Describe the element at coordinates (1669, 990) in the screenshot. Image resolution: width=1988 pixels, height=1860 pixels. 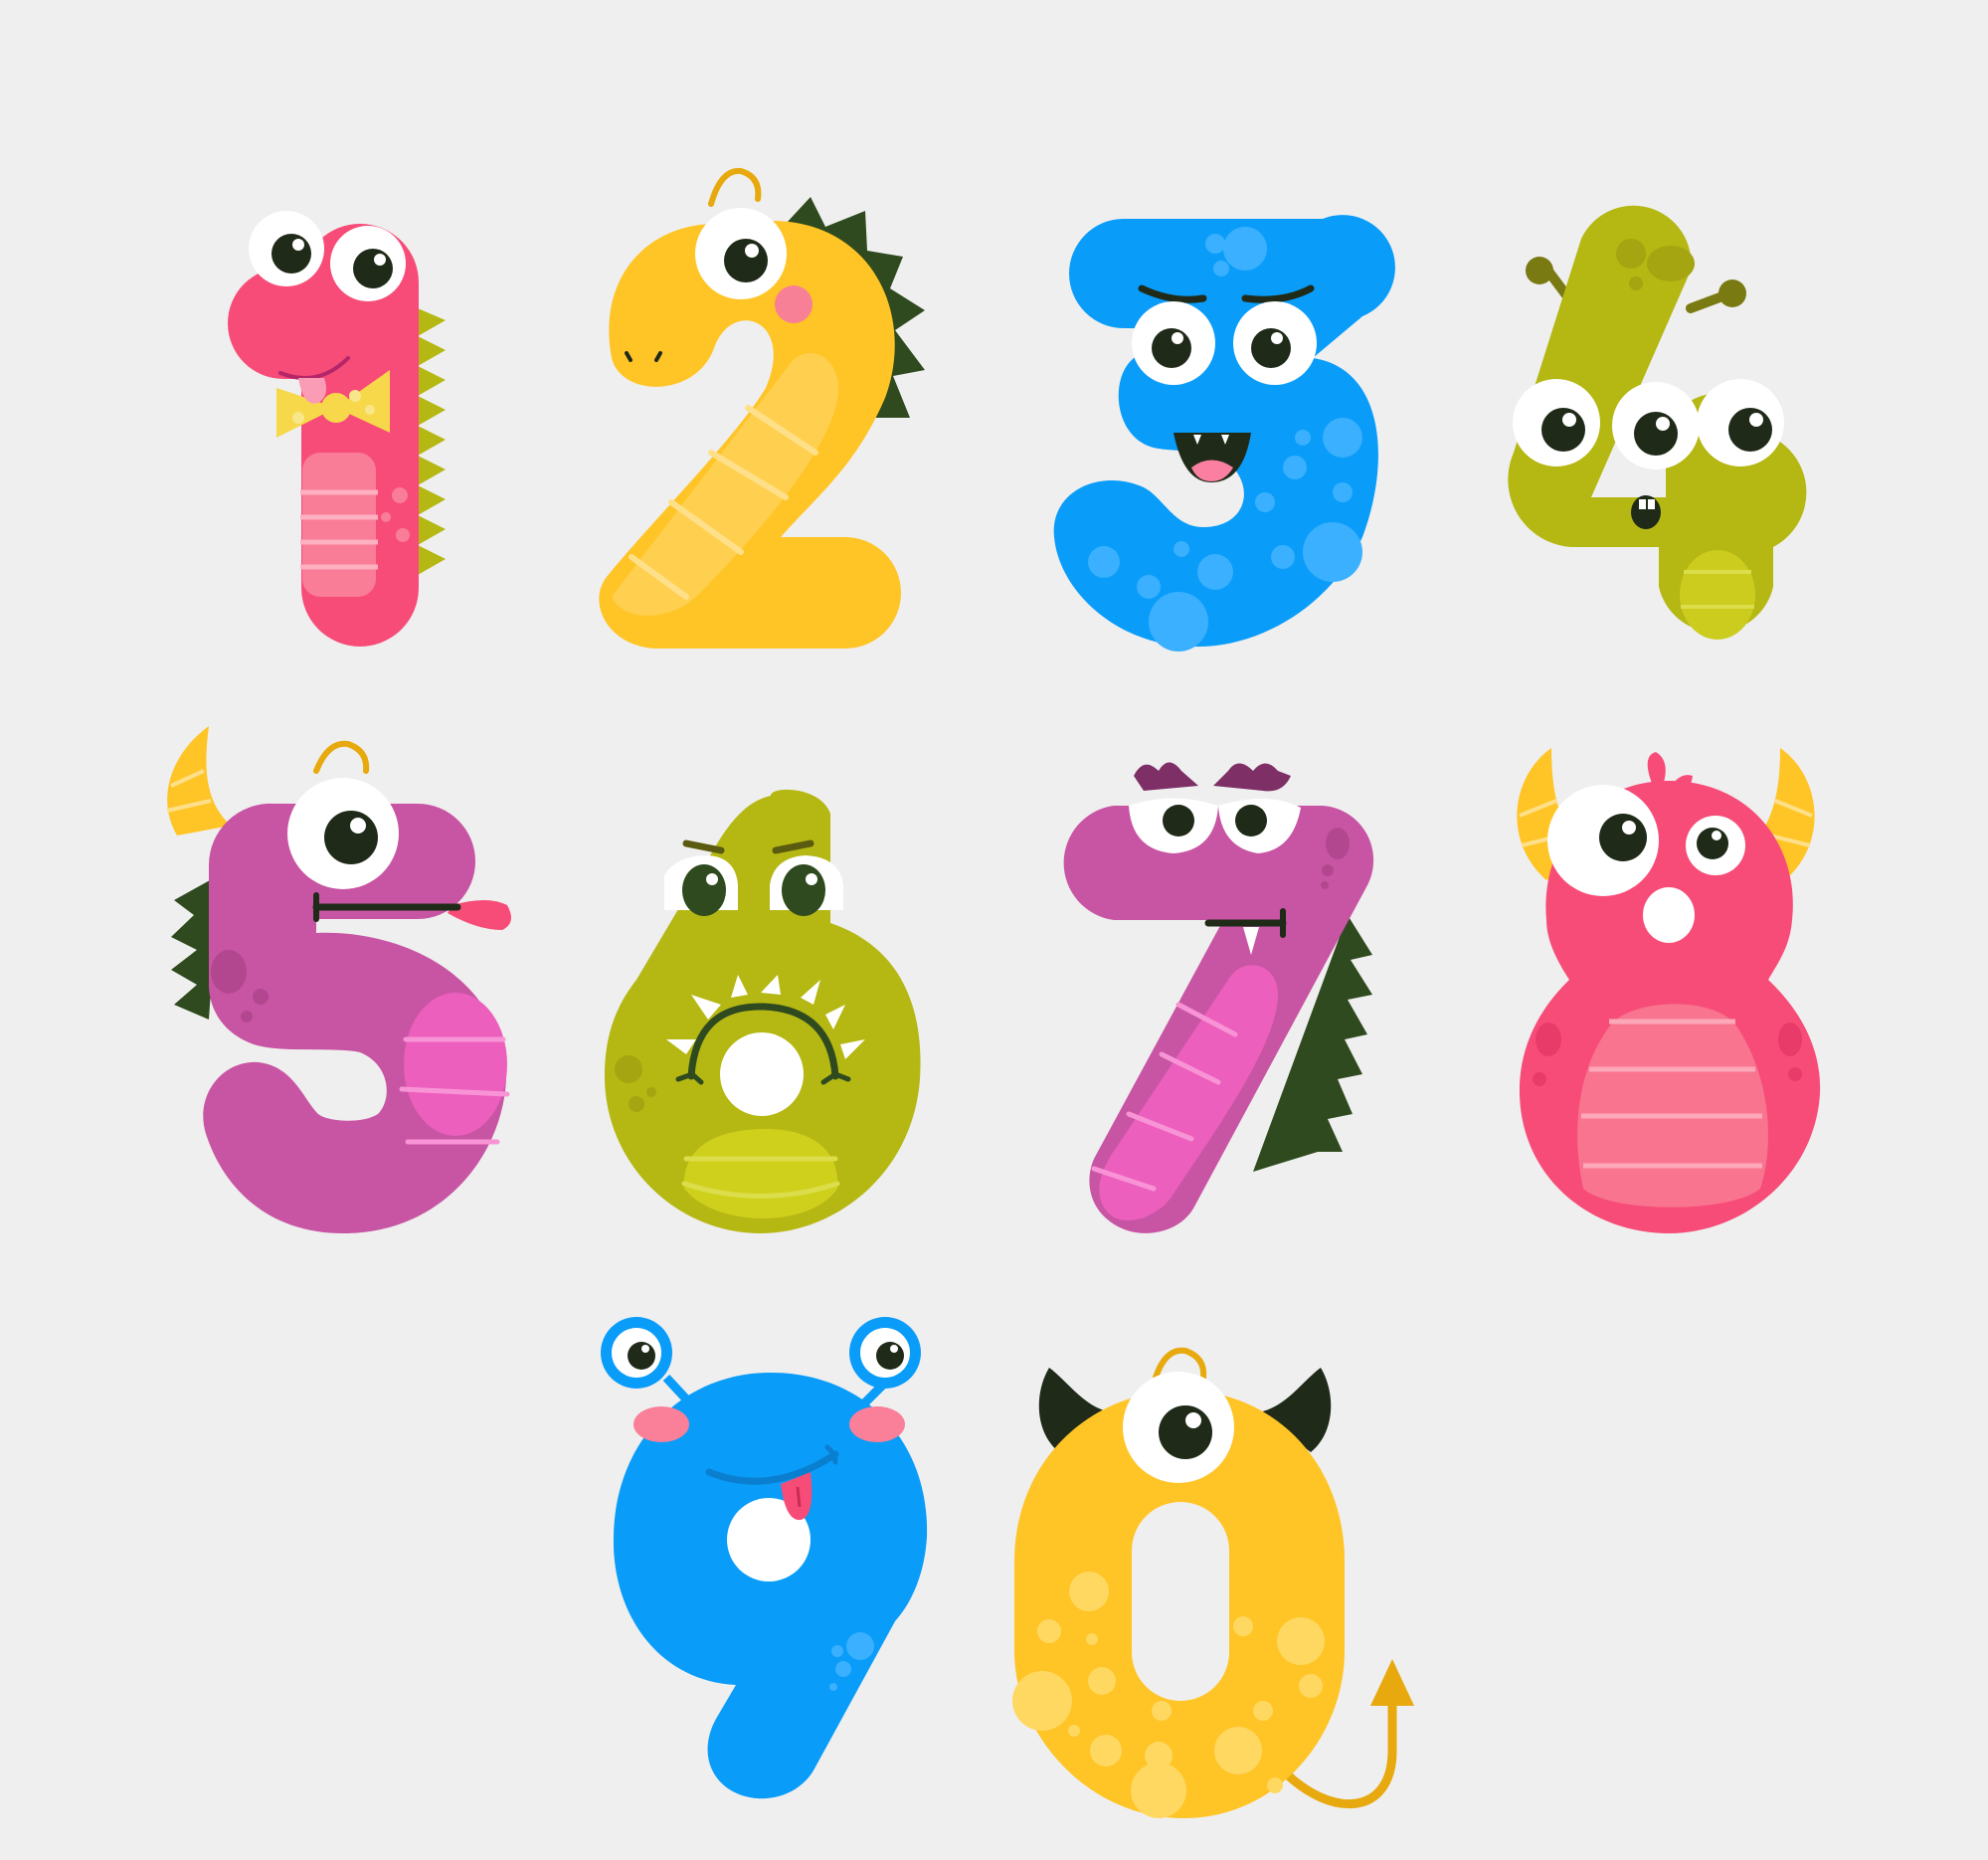
I see `digit-8-monster` at that location.